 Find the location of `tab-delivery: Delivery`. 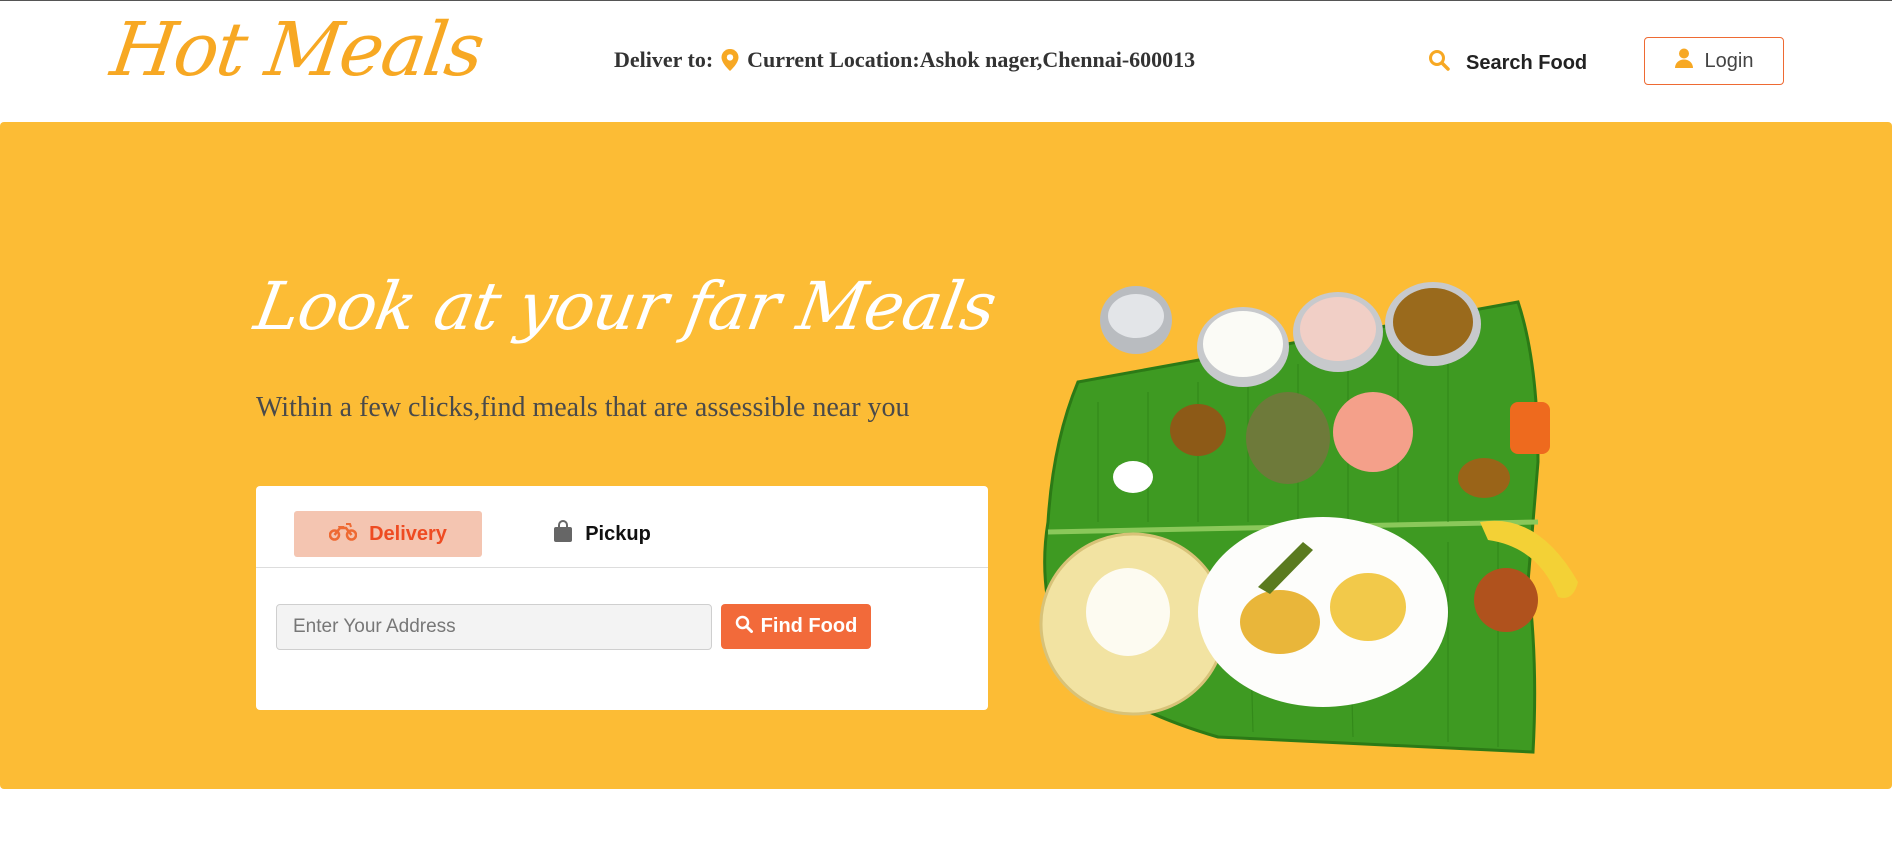

tab-delivery: Delivery is located at coordinates (388, 534).